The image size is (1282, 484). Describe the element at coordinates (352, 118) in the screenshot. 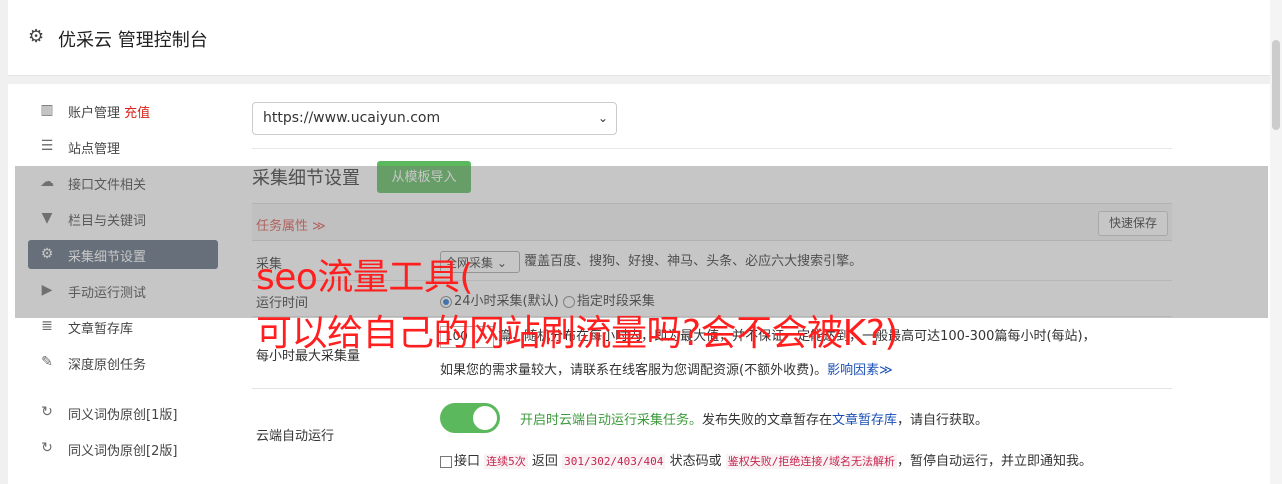

I see `site-select-value: https://www.ucaiyun.com` at that location.